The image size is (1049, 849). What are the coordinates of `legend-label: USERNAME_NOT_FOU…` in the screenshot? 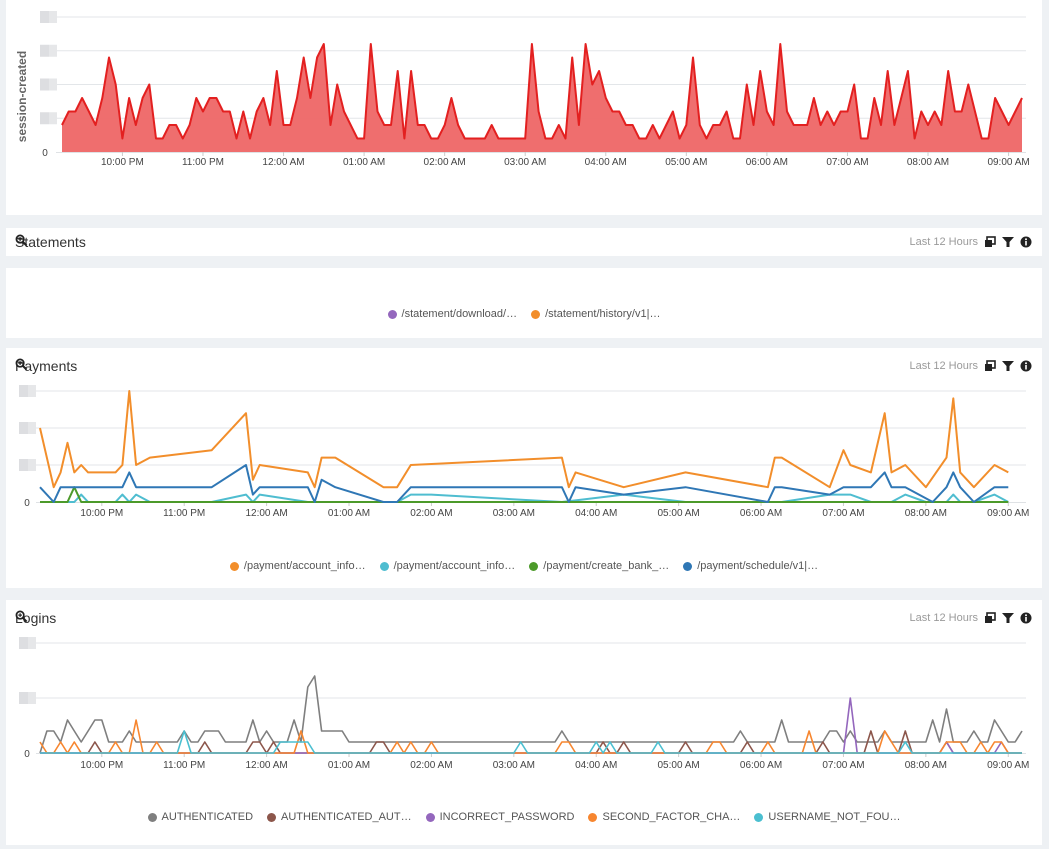 It's located at (834, 817).